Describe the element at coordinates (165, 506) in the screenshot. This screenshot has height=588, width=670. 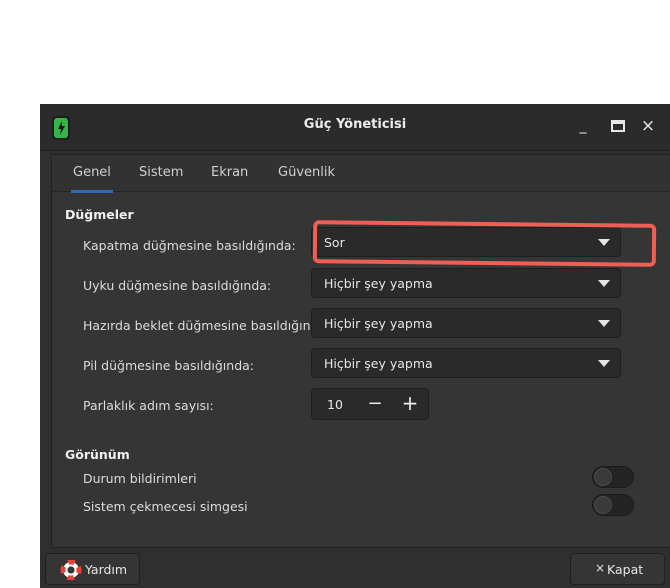
I see `tray-icon-label: Sistem çekmecesi simgesi` at that location.